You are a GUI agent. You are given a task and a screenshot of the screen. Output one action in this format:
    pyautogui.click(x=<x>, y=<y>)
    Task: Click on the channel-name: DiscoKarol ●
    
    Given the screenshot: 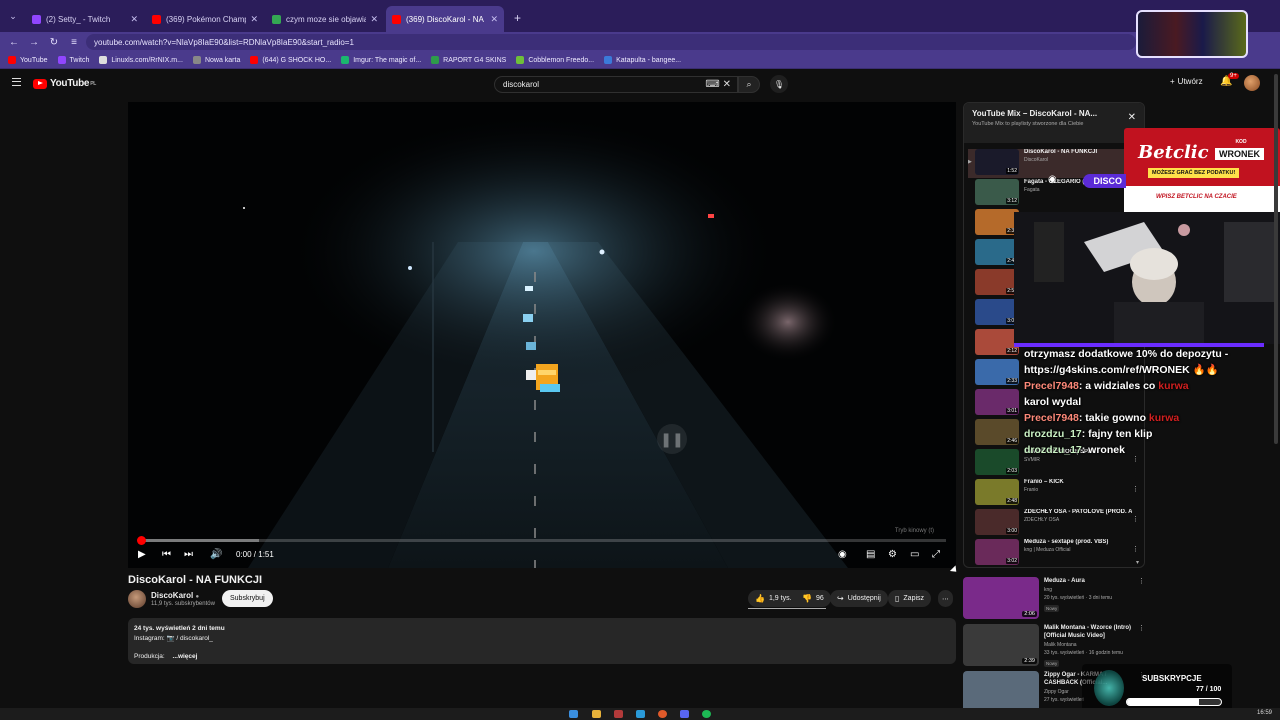 What is the action you would take?
    pyautogui.click(x=175, y=595)
    